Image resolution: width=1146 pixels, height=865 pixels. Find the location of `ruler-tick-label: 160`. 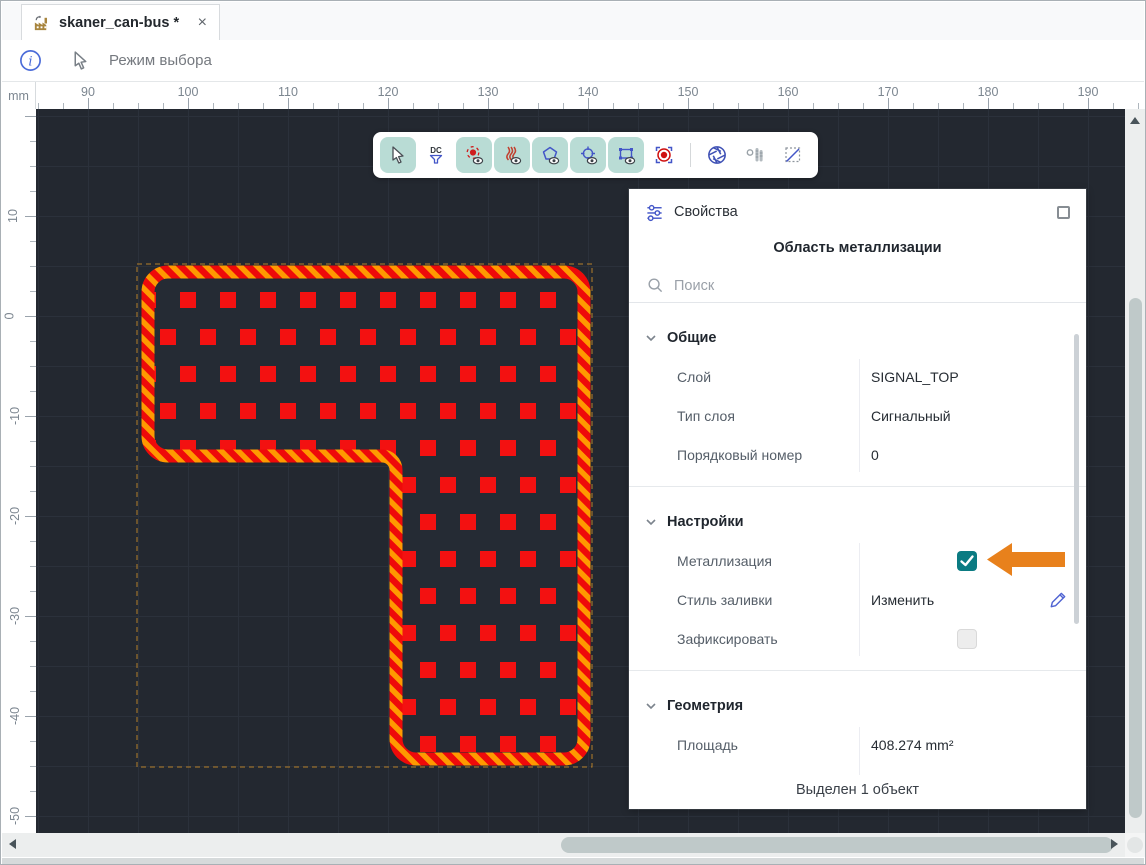

ruler-tick-label: 160 is located at coordinates (788, 92).